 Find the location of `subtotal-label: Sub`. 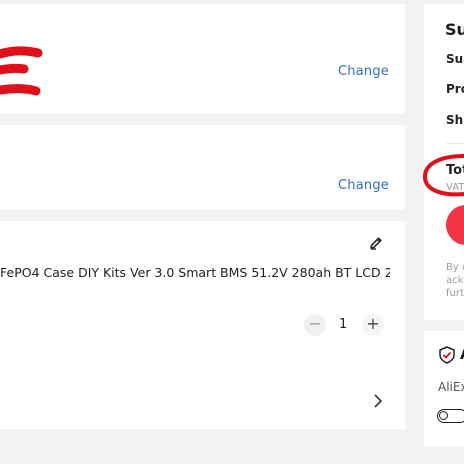

subtotal-label: Sub is located at coordinates (455, 59).